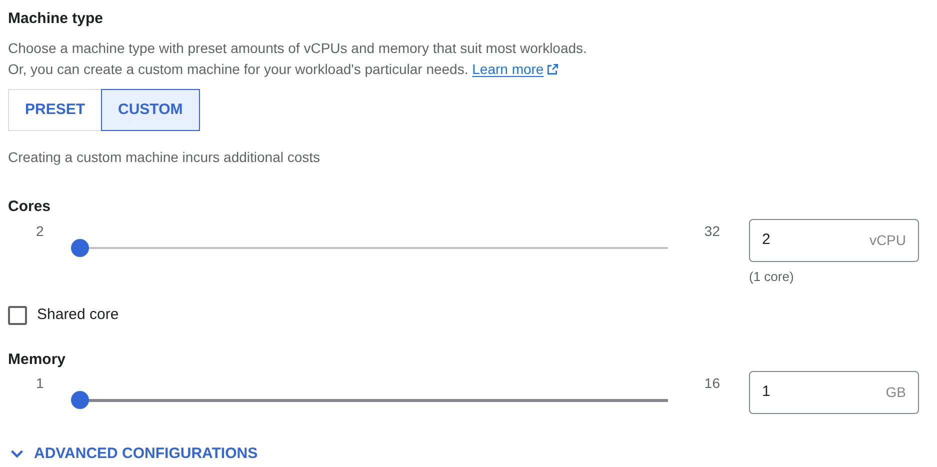 This screenshot has width=937, height=467. Describe the element at coordinates (30, 207) in the screenshot. I see `cores-label: Cores` at that location.